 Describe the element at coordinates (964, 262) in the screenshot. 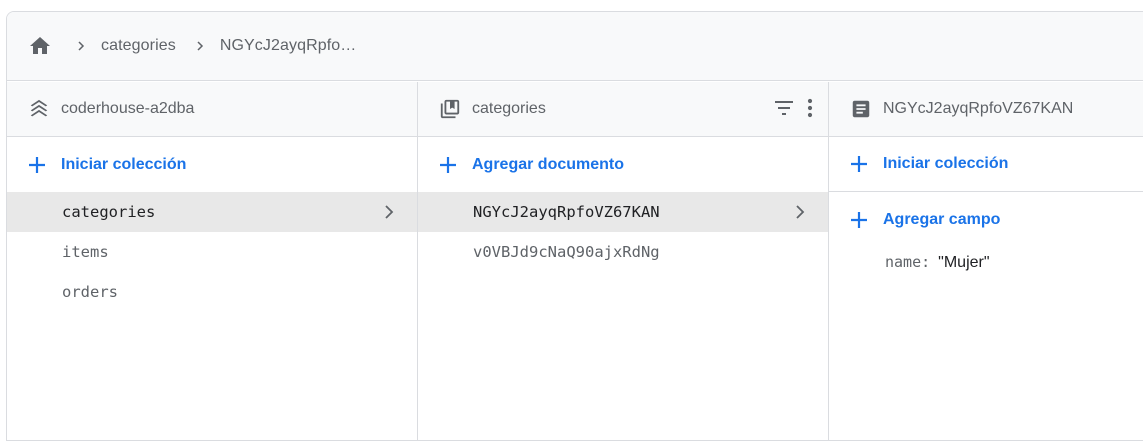

I see `field-value: "Mujer"` at that location.